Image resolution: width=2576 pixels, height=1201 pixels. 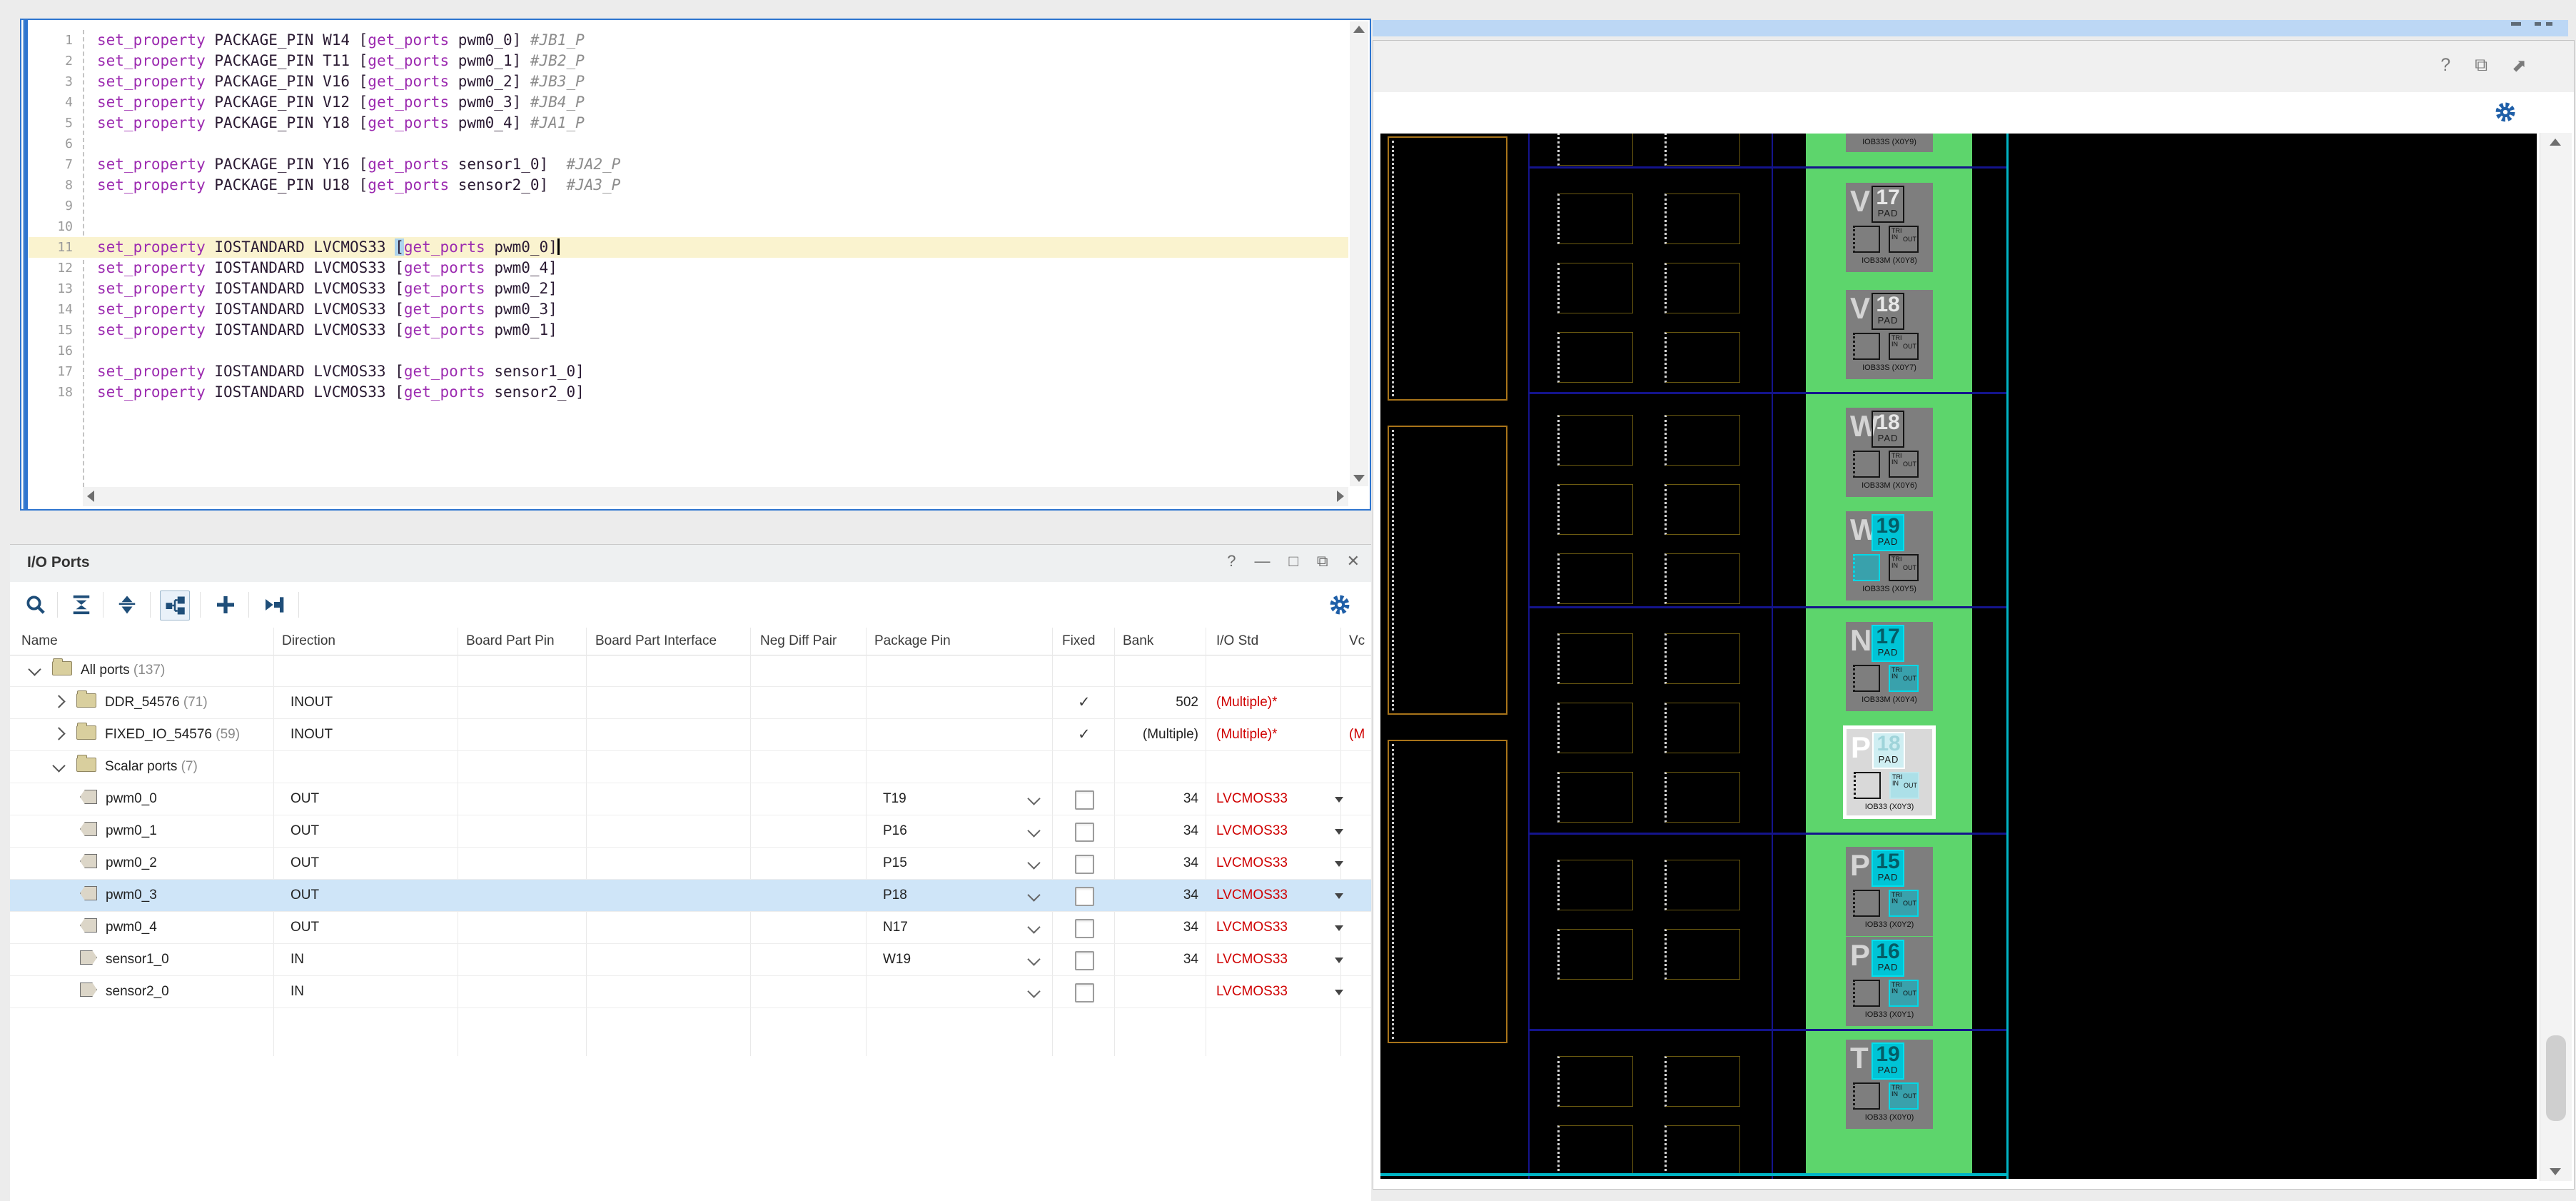 I want to click on port-group-row: DDR_54576 (71) INOUT ✓ 502 (Multiple)*, so click(x=690, y=703).